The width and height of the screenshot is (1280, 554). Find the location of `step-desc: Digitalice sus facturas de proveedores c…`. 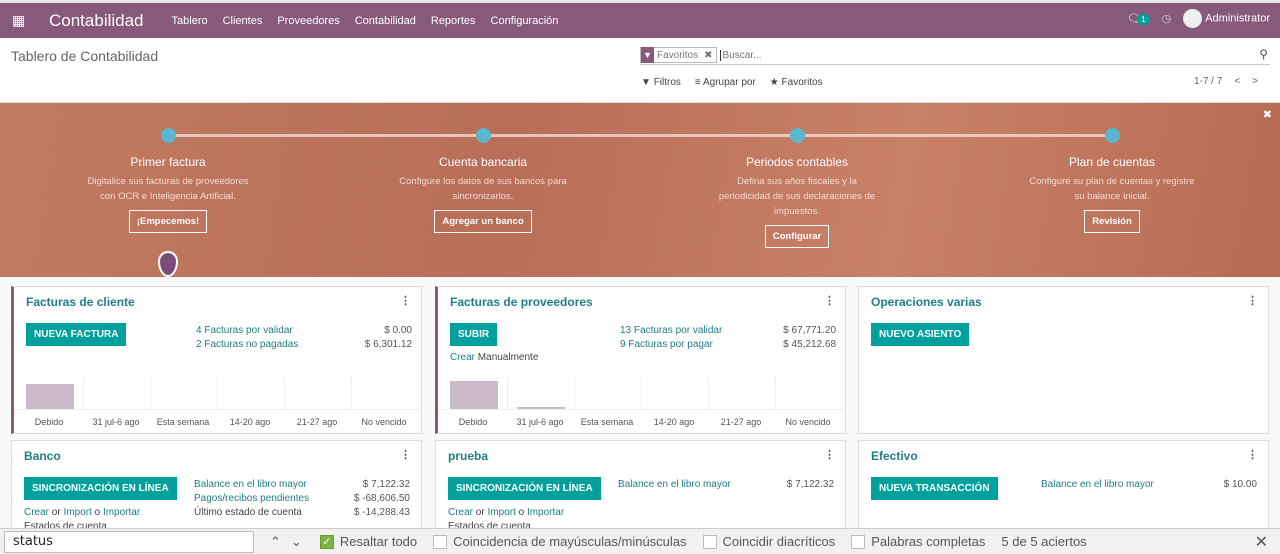

step-desc: Digitalice sus facturas de proveedores c… is located at coordinates (168, 189).